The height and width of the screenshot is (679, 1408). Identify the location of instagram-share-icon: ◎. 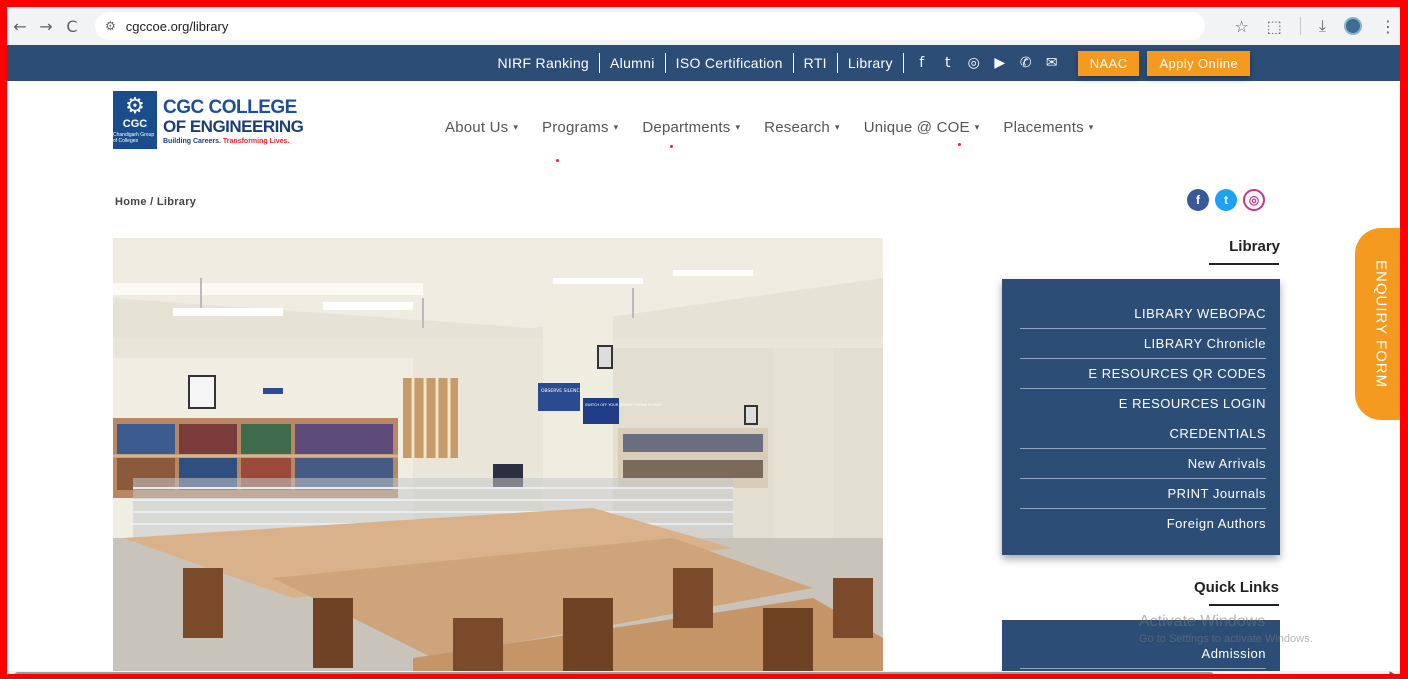
(1254, 200).